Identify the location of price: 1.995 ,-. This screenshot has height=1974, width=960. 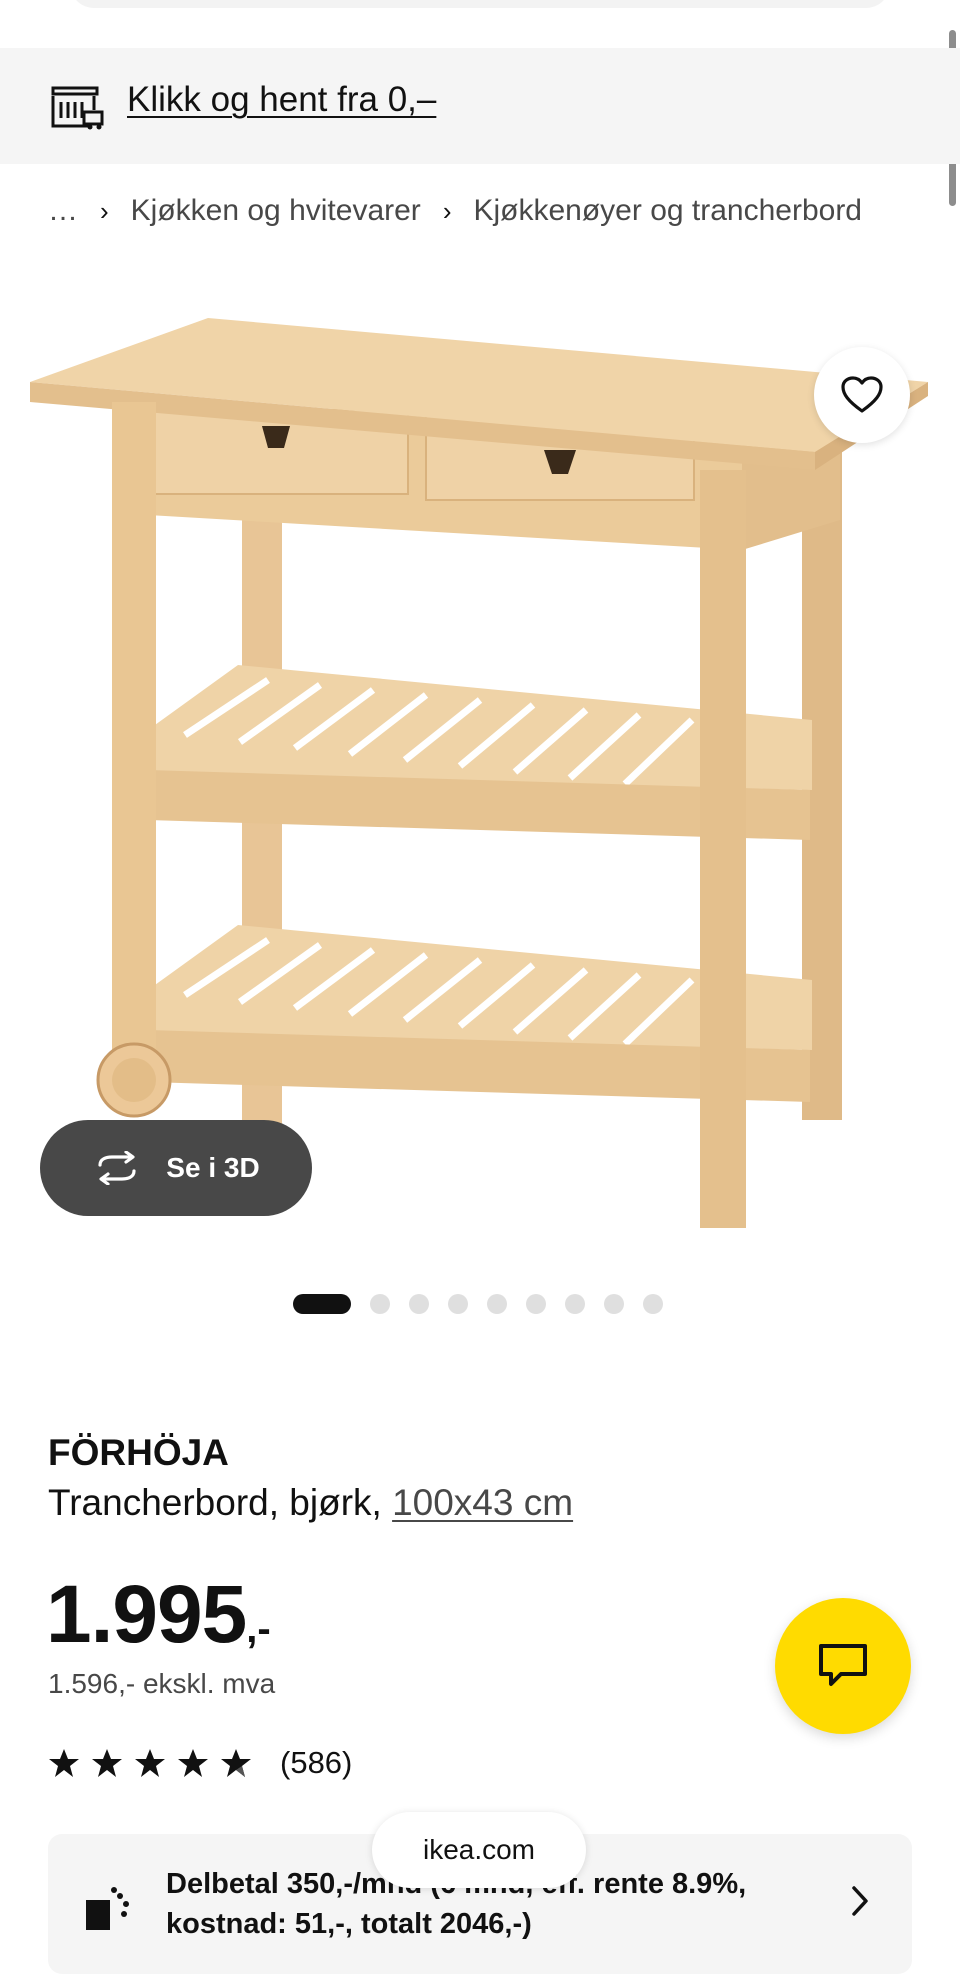
(158, 1615).